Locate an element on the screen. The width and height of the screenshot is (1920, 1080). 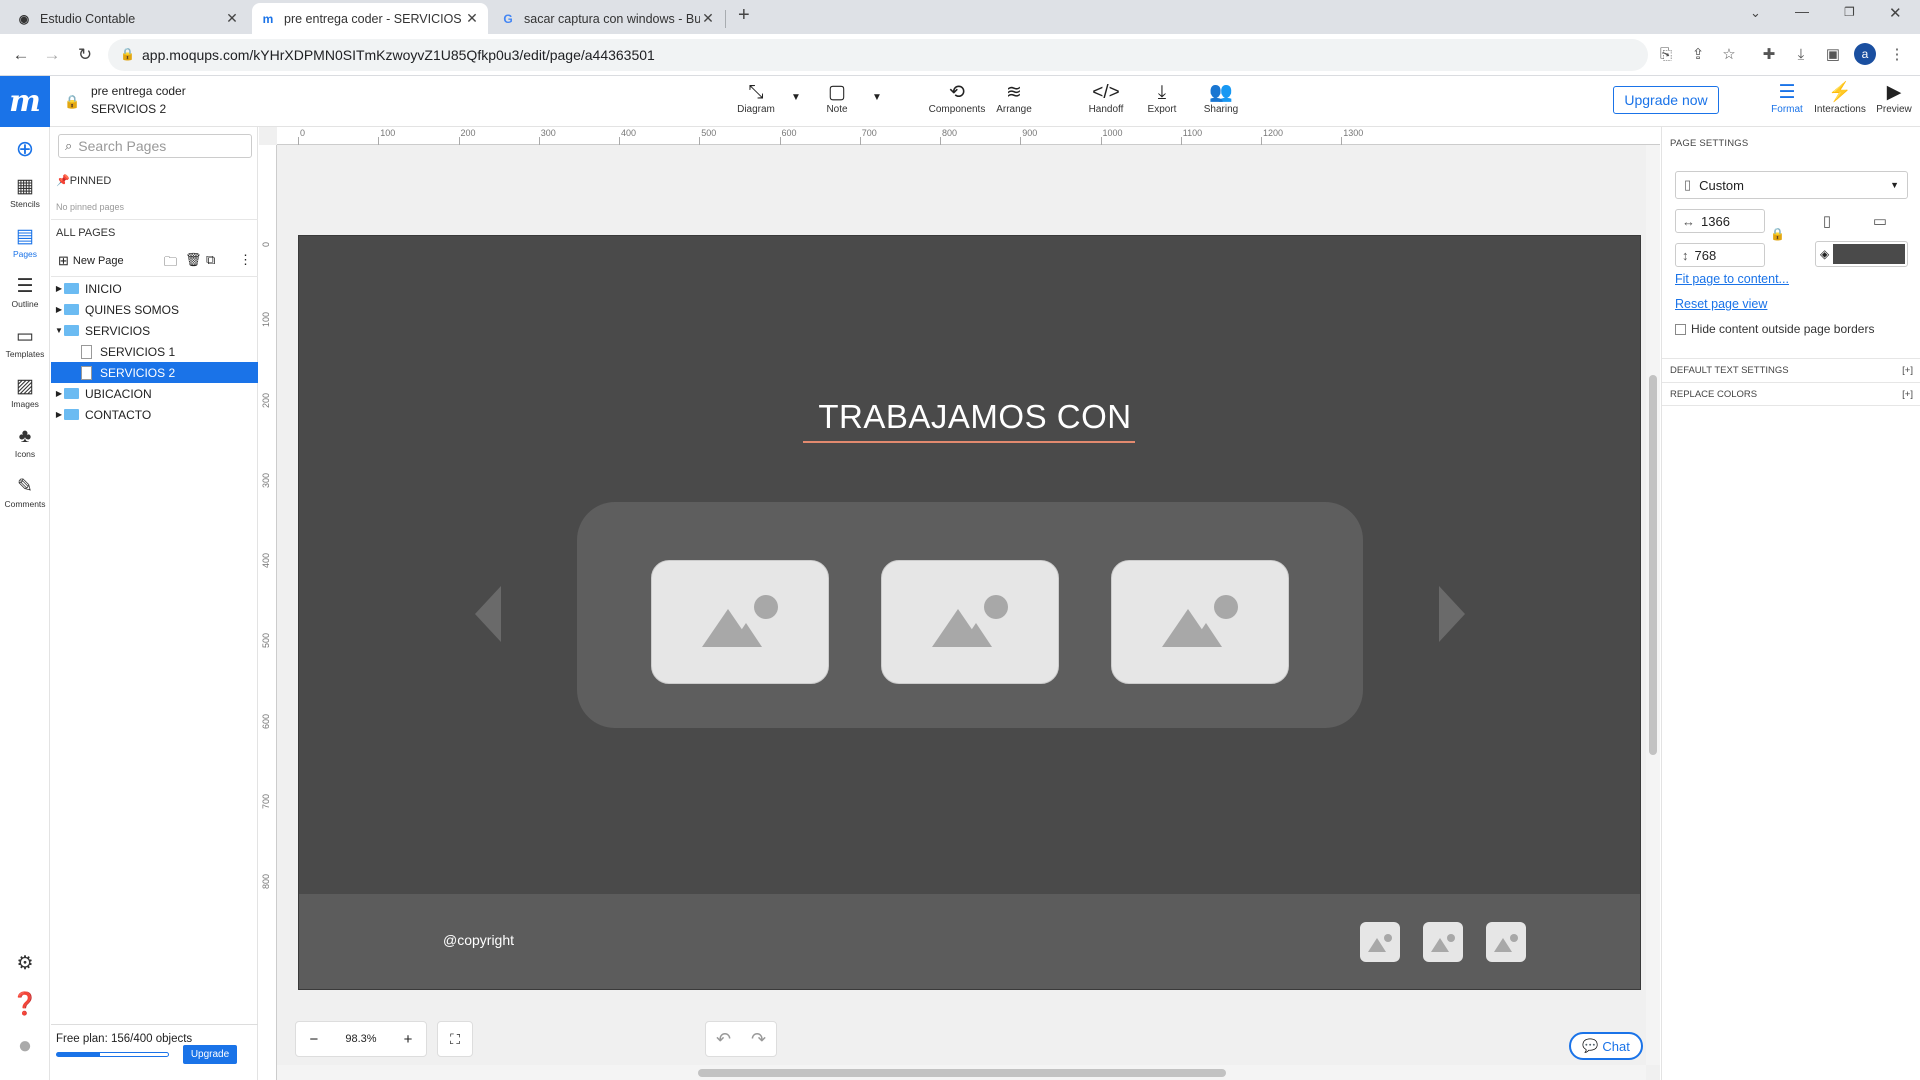
downloads-icon: ⤓ is located at coordinates (1801, 54).